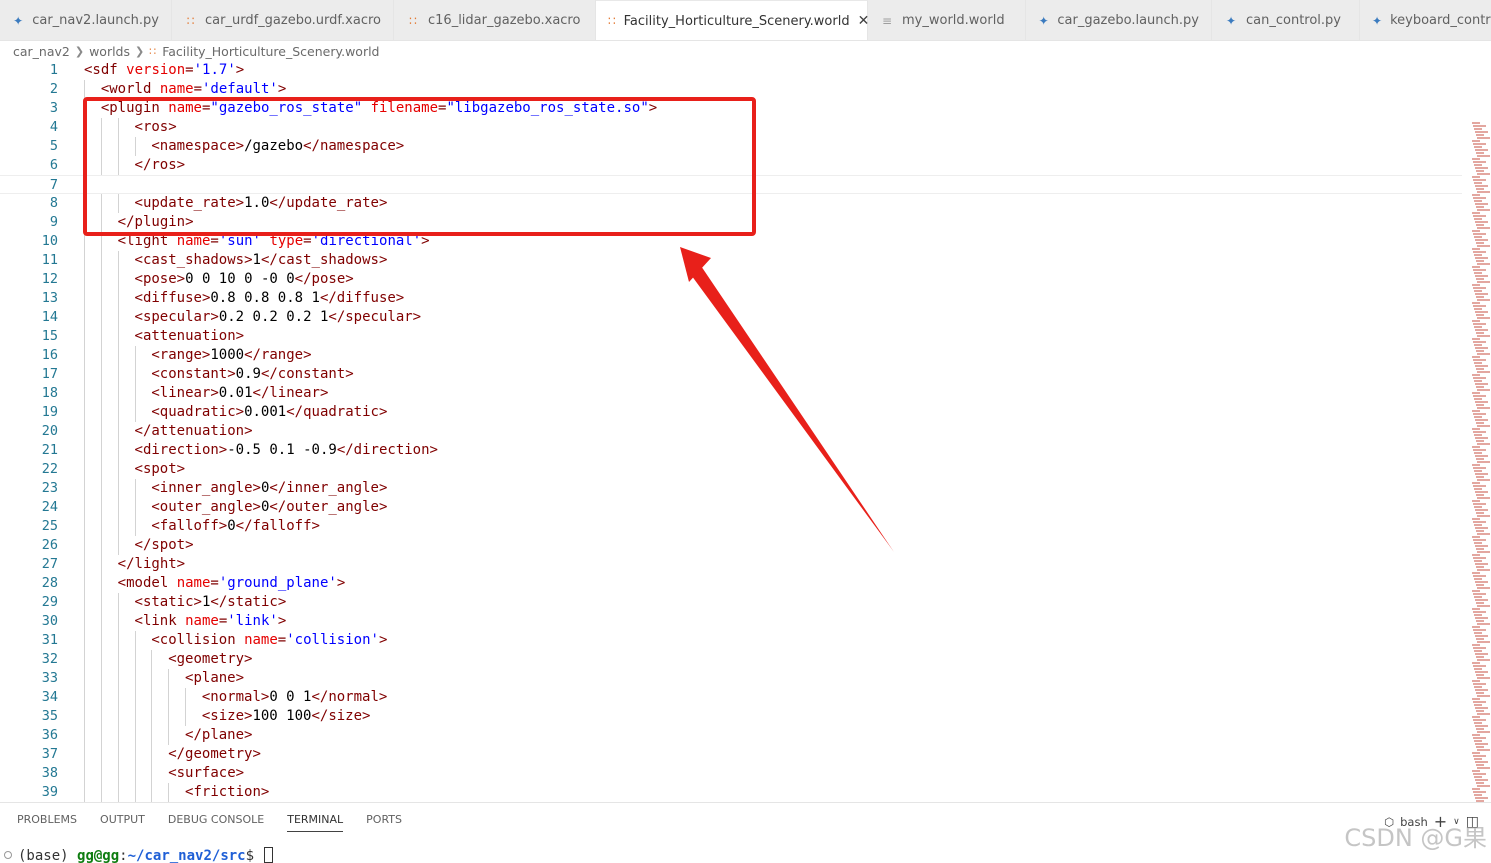 The image size is (1491, 863). Describe the element at coordinates (731, 279) in the screenshot. I see `code-line: 12 <pose>0 0 10 0 -0 0</pose>` at that location.